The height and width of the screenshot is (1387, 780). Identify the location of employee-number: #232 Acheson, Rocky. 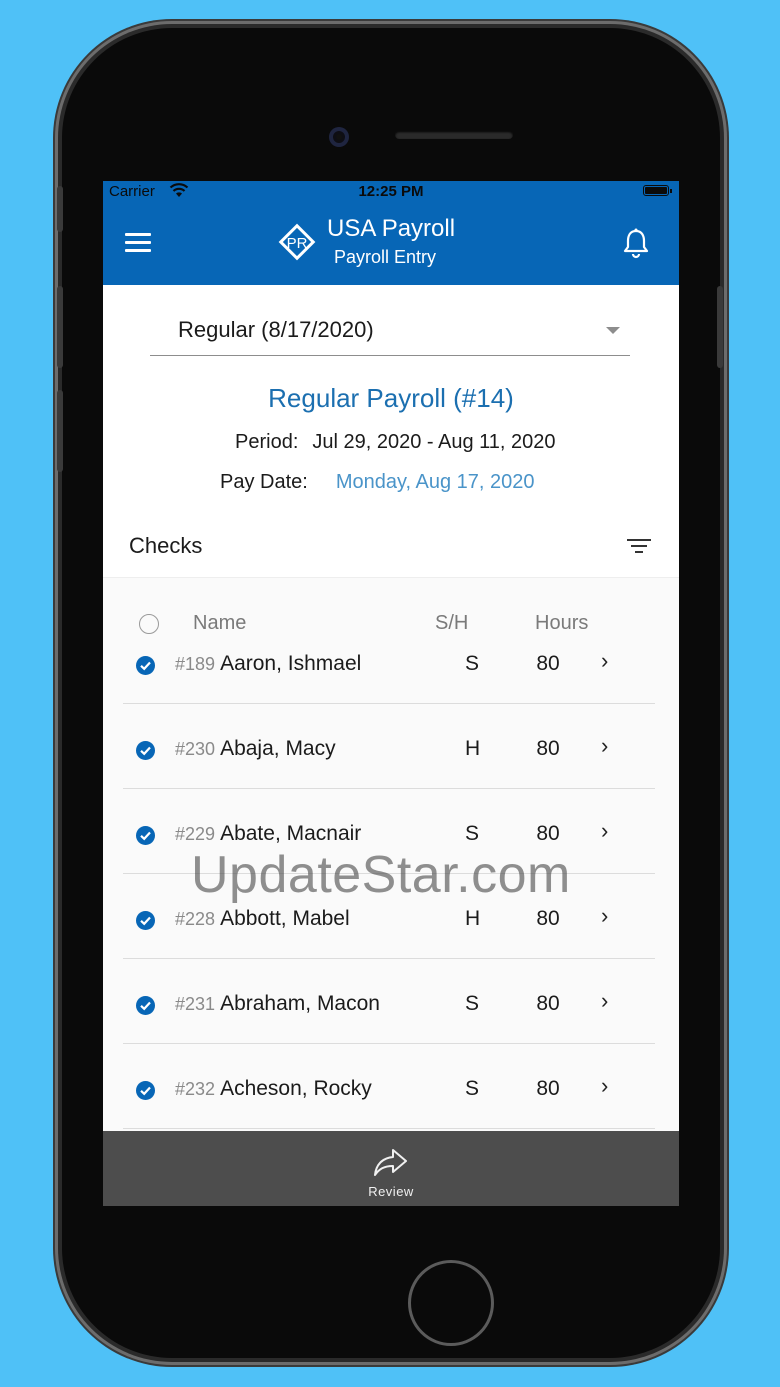
(273, 1088).